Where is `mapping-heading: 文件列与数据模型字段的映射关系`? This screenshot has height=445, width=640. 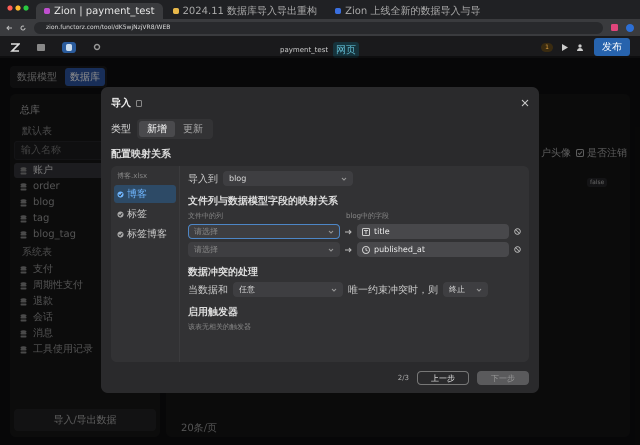
mapping-heading: 文件列与数据模型字段的映射关系 is located at coordinates (263, 201).